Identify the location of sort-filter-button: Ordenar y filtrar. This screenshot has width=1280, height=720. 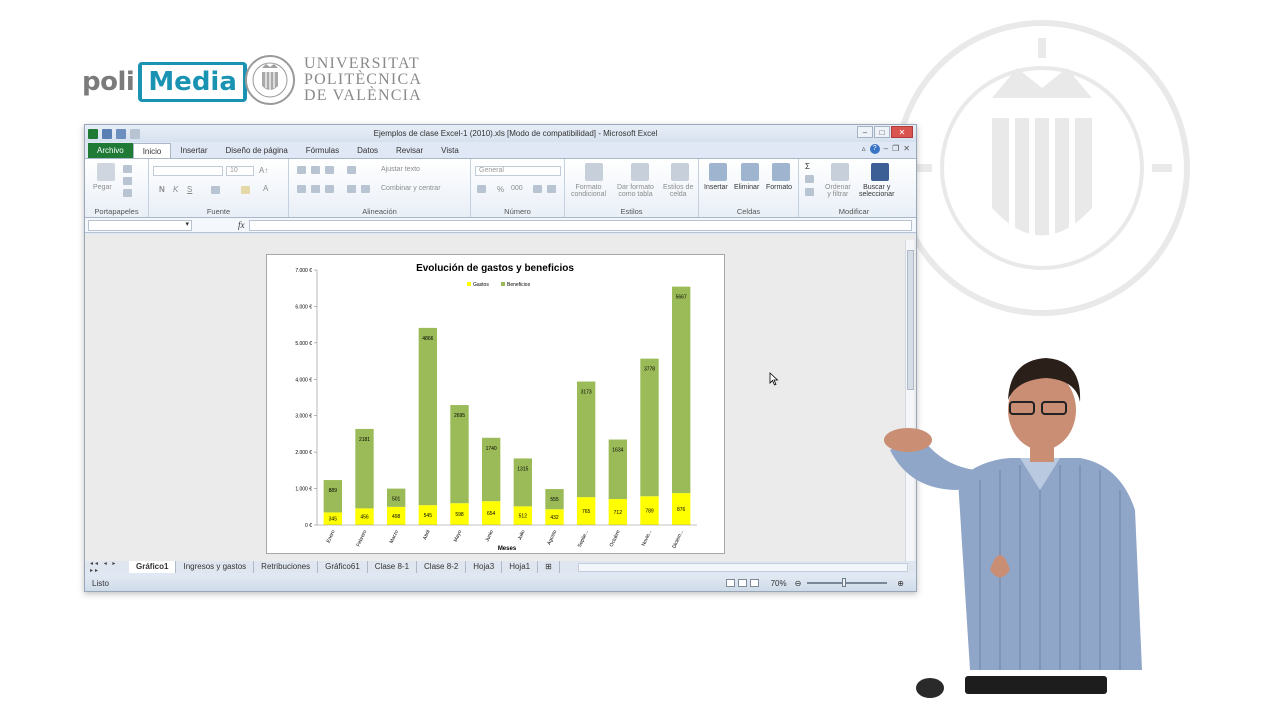
(838, 191).